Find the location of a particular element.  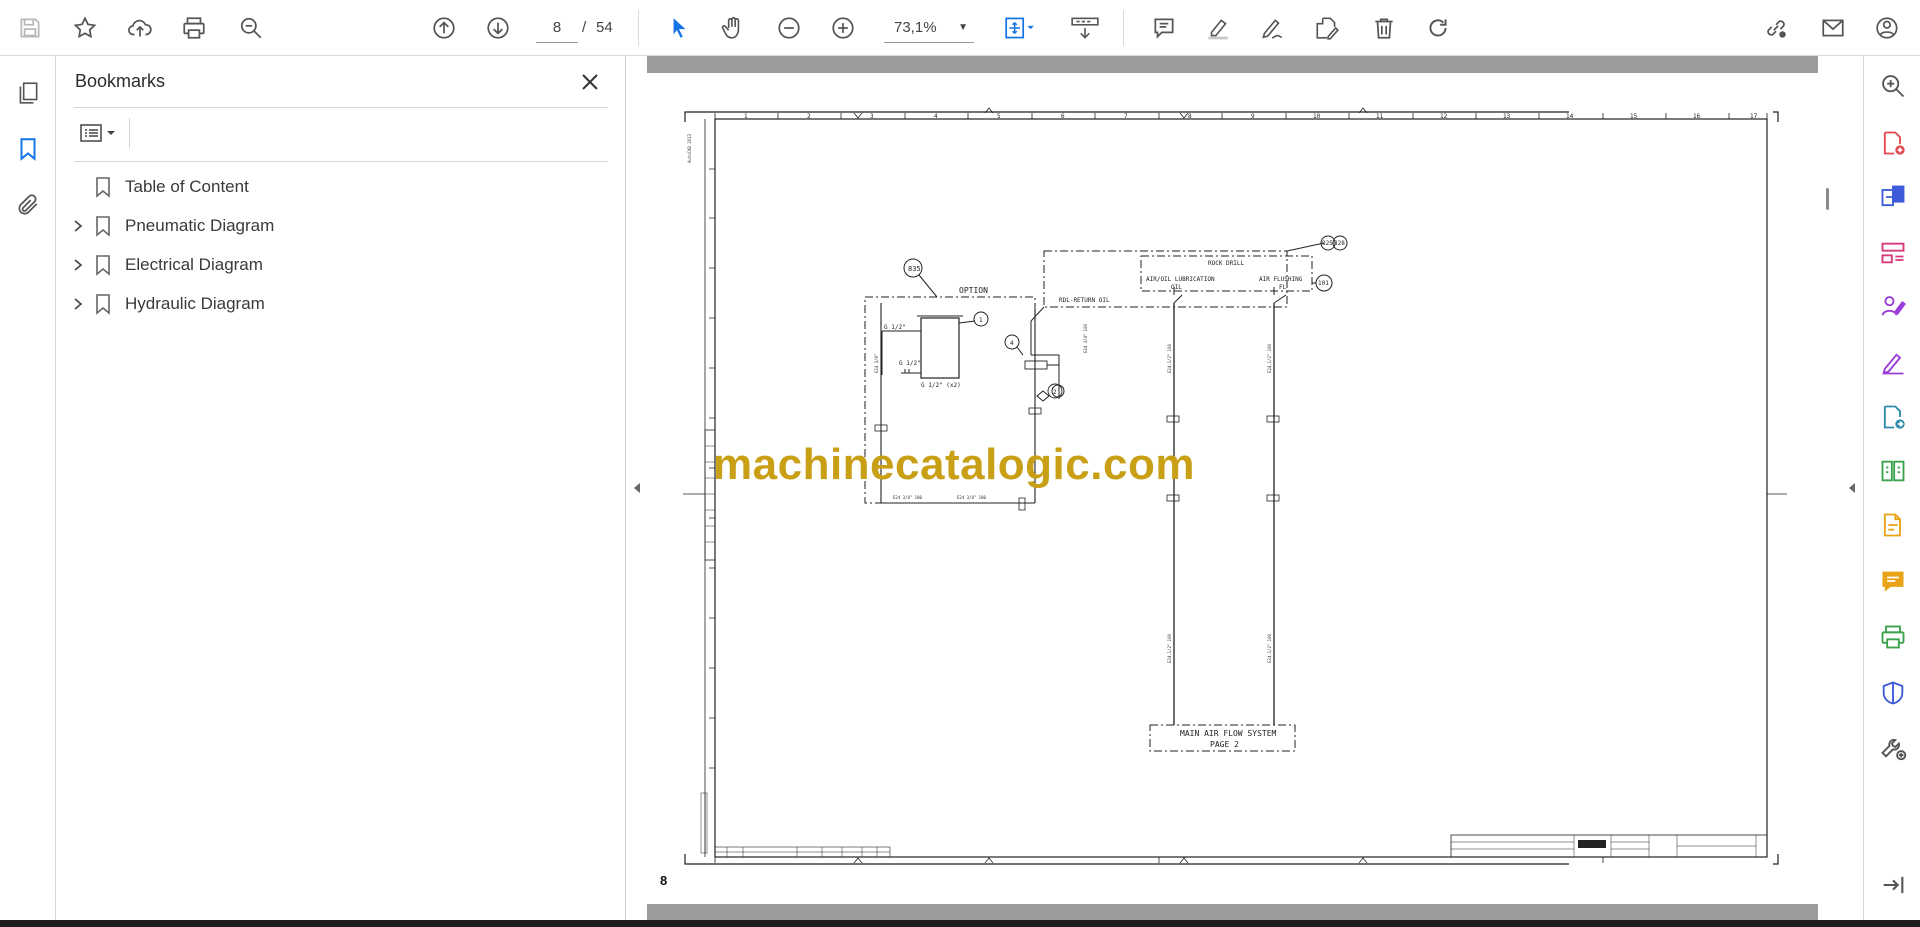

create-pdf-icon is located at coordinates (1893, 143).